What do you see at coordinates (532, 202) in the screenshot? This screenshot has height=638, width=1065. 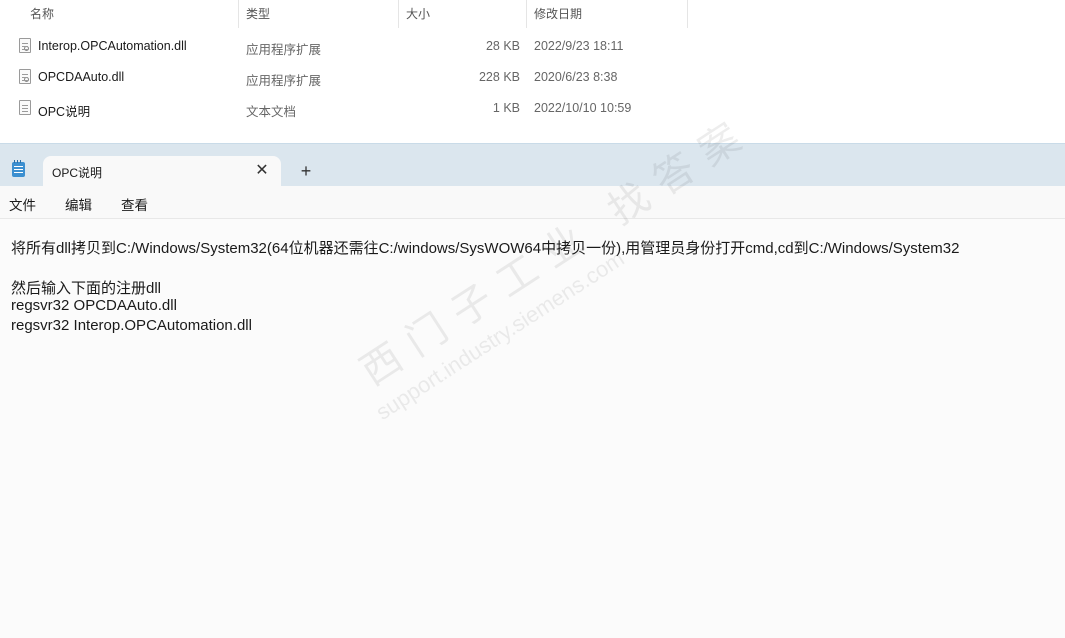 I see `menu-bar: 文件 编辑 查看` at bounding box center [532, 202].